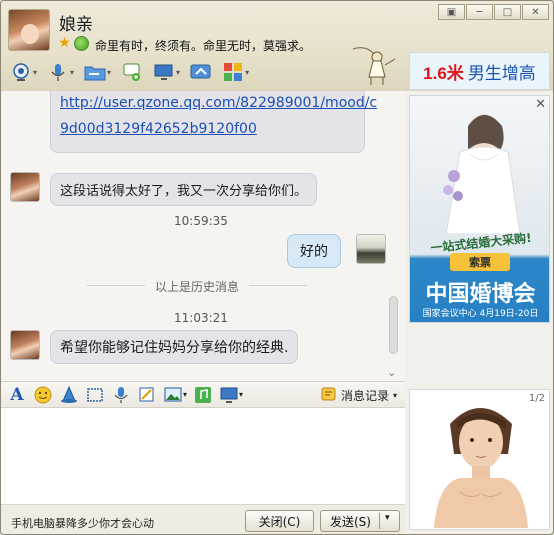 The image size is (554, 535). Describe the element at coordinates (203, 519) in the screenshot. I see `bottom-bar: 手机电脑暴降多少你才会心动 关闭(C) 发送(S) ▾` at that location.